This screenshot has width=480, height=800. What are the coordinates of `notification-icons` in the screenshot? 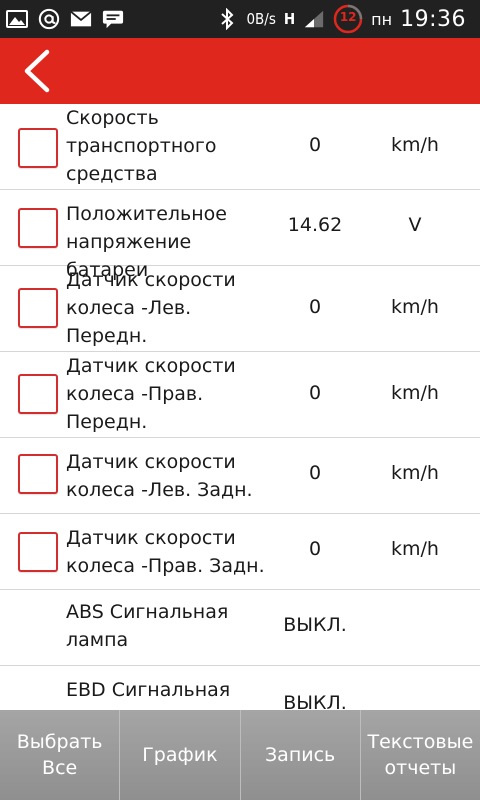 It's located at (62, 19).